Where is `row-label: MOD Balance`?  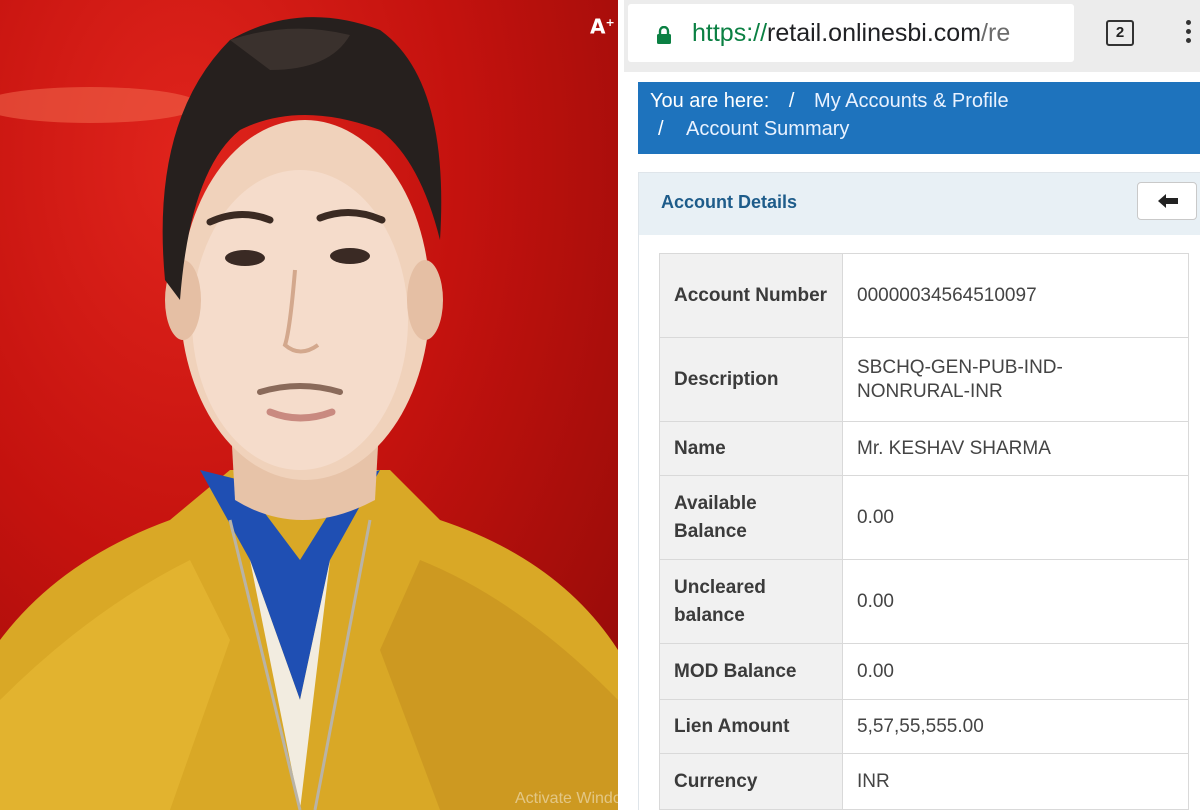
row-label: MOD Balance is located at coordinates (751, 671).